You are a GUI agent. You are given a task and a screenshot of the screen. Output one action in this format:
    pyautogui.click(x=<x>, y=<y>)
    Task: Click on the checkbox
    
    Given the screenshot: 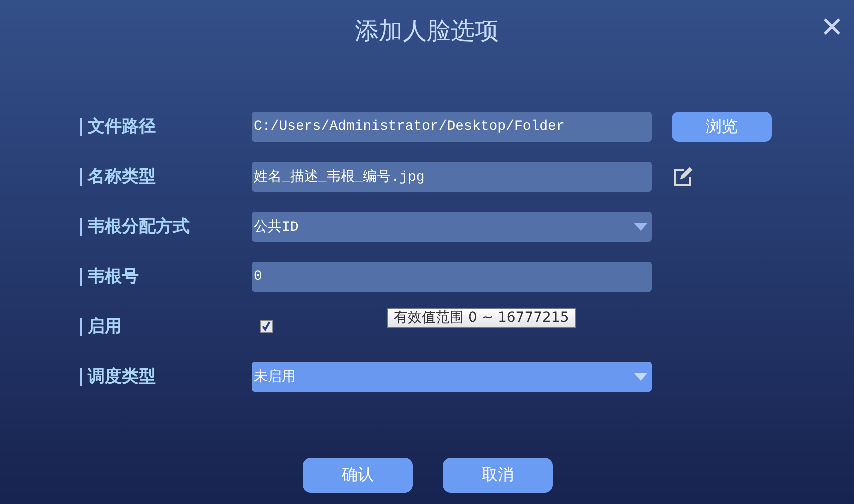 What is the action you would take?
    pyautogui.click(x=266, y=326)
    